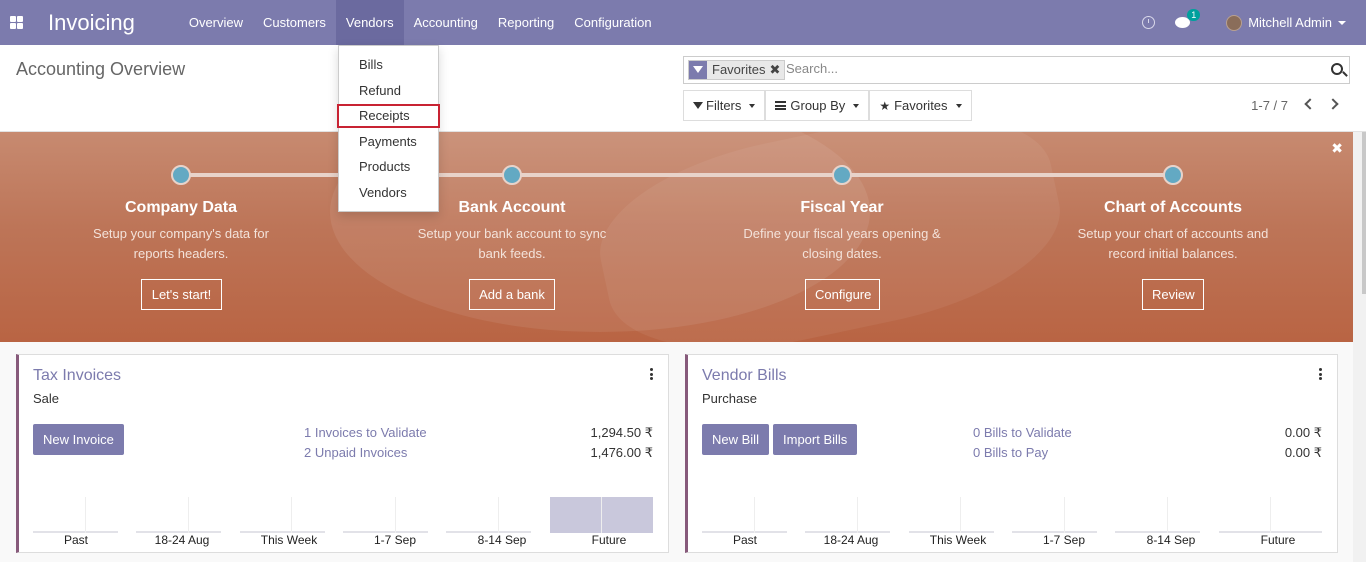 This screenshot has height=562, width=1366. Describe the element at coordinates (752, 105) in the screenshot. I see `caret-down-icon` at that location.